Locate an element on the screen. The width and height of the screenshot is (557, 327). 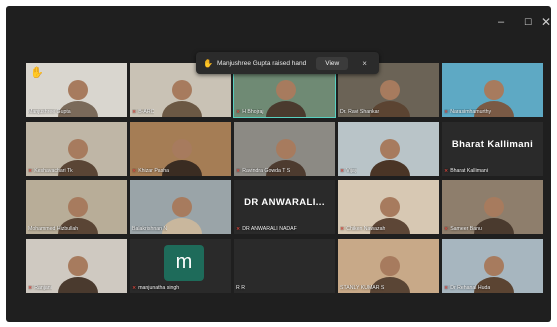
participant-name: Khizar Pasha is located at coordinates (154, 170).